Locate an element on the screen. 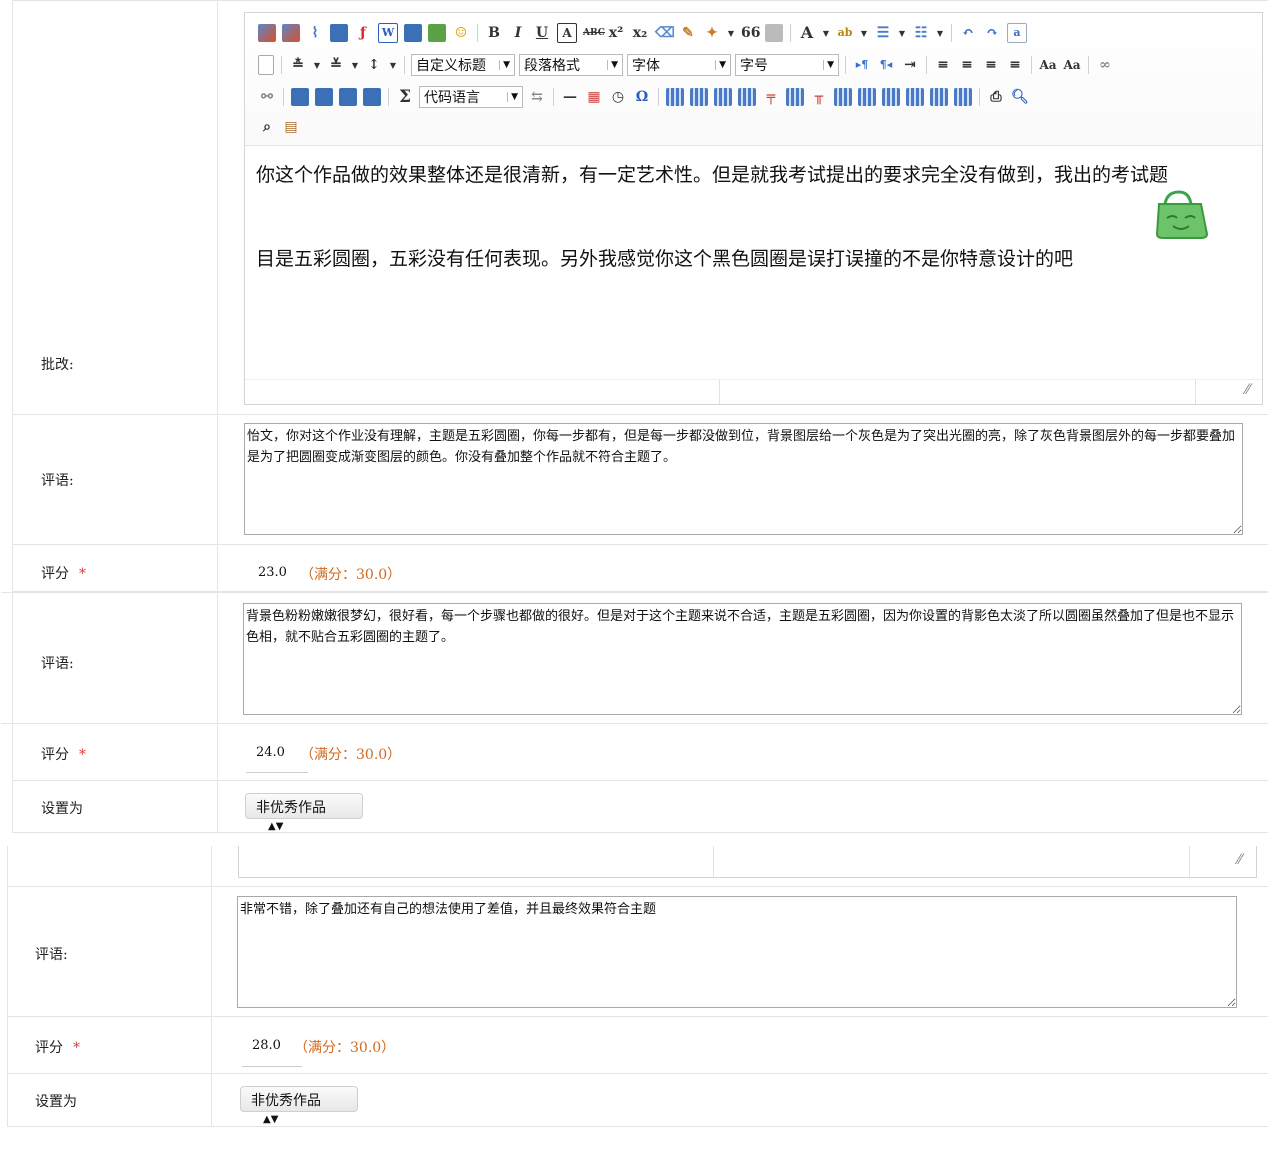 This screenshot has height=1159, width=1268. preview-icon: 🔍︎ is located at coordinates (1020, 97).